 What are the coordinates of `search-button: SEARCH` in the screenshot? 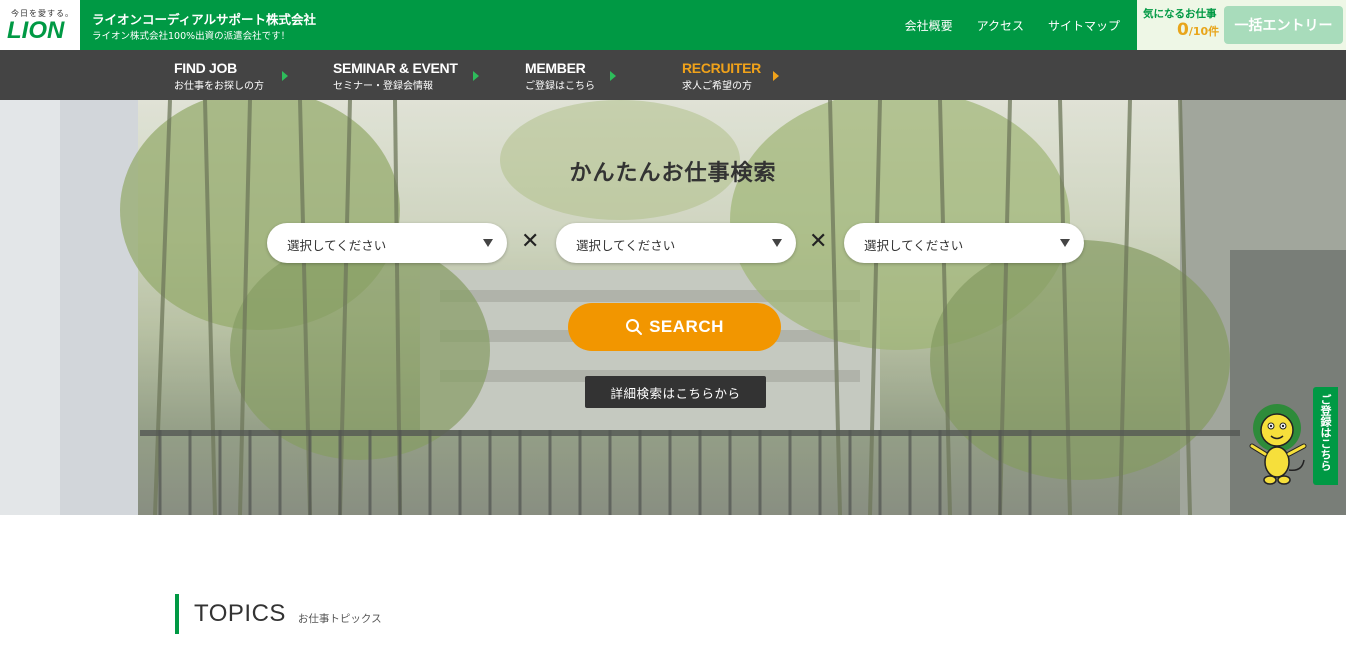 It's located at (674, 327).